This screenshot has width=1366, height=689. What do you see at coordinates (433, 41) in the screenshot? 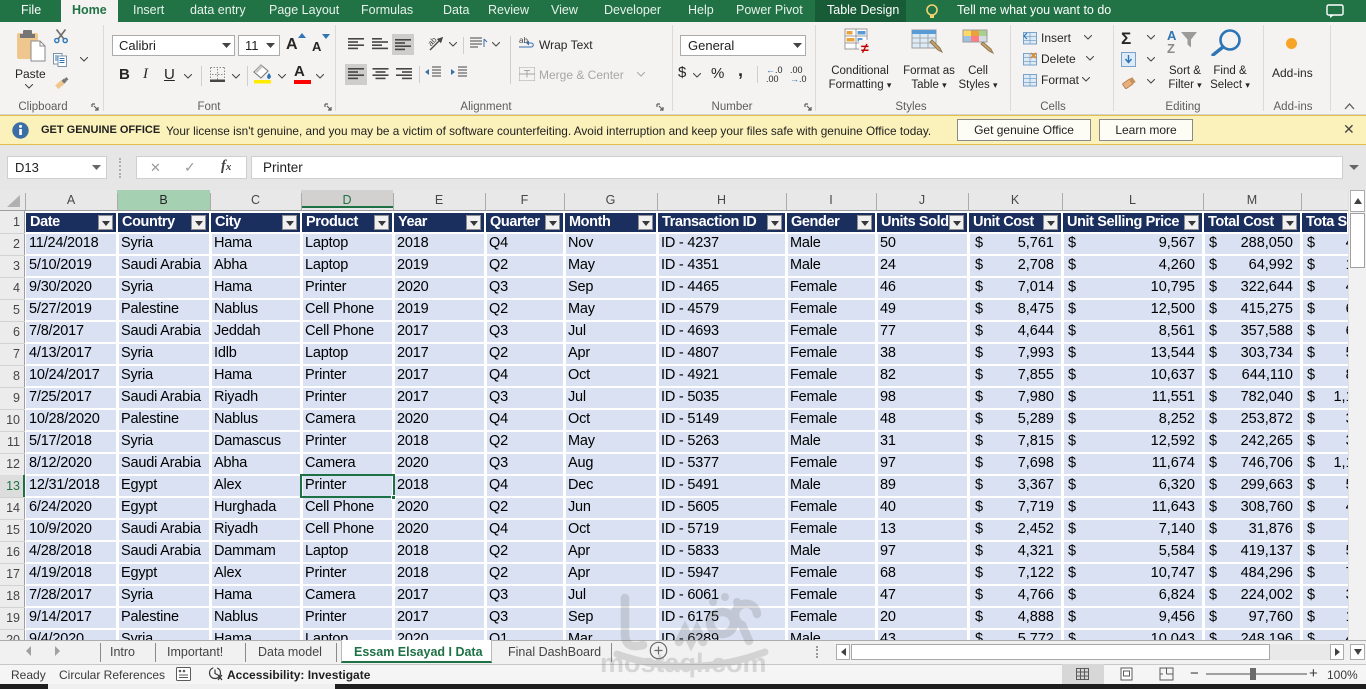
I see `svg-text: ab` at bounding box center [433, 41].